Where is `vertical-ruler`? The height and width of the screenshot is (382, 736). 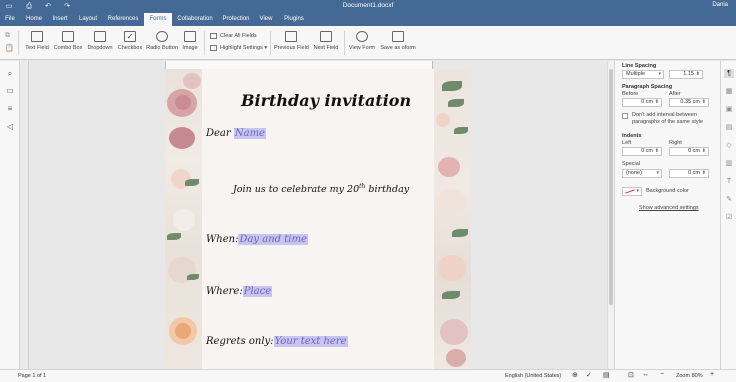 vertical-ruler is located at coordinates (24, 215).